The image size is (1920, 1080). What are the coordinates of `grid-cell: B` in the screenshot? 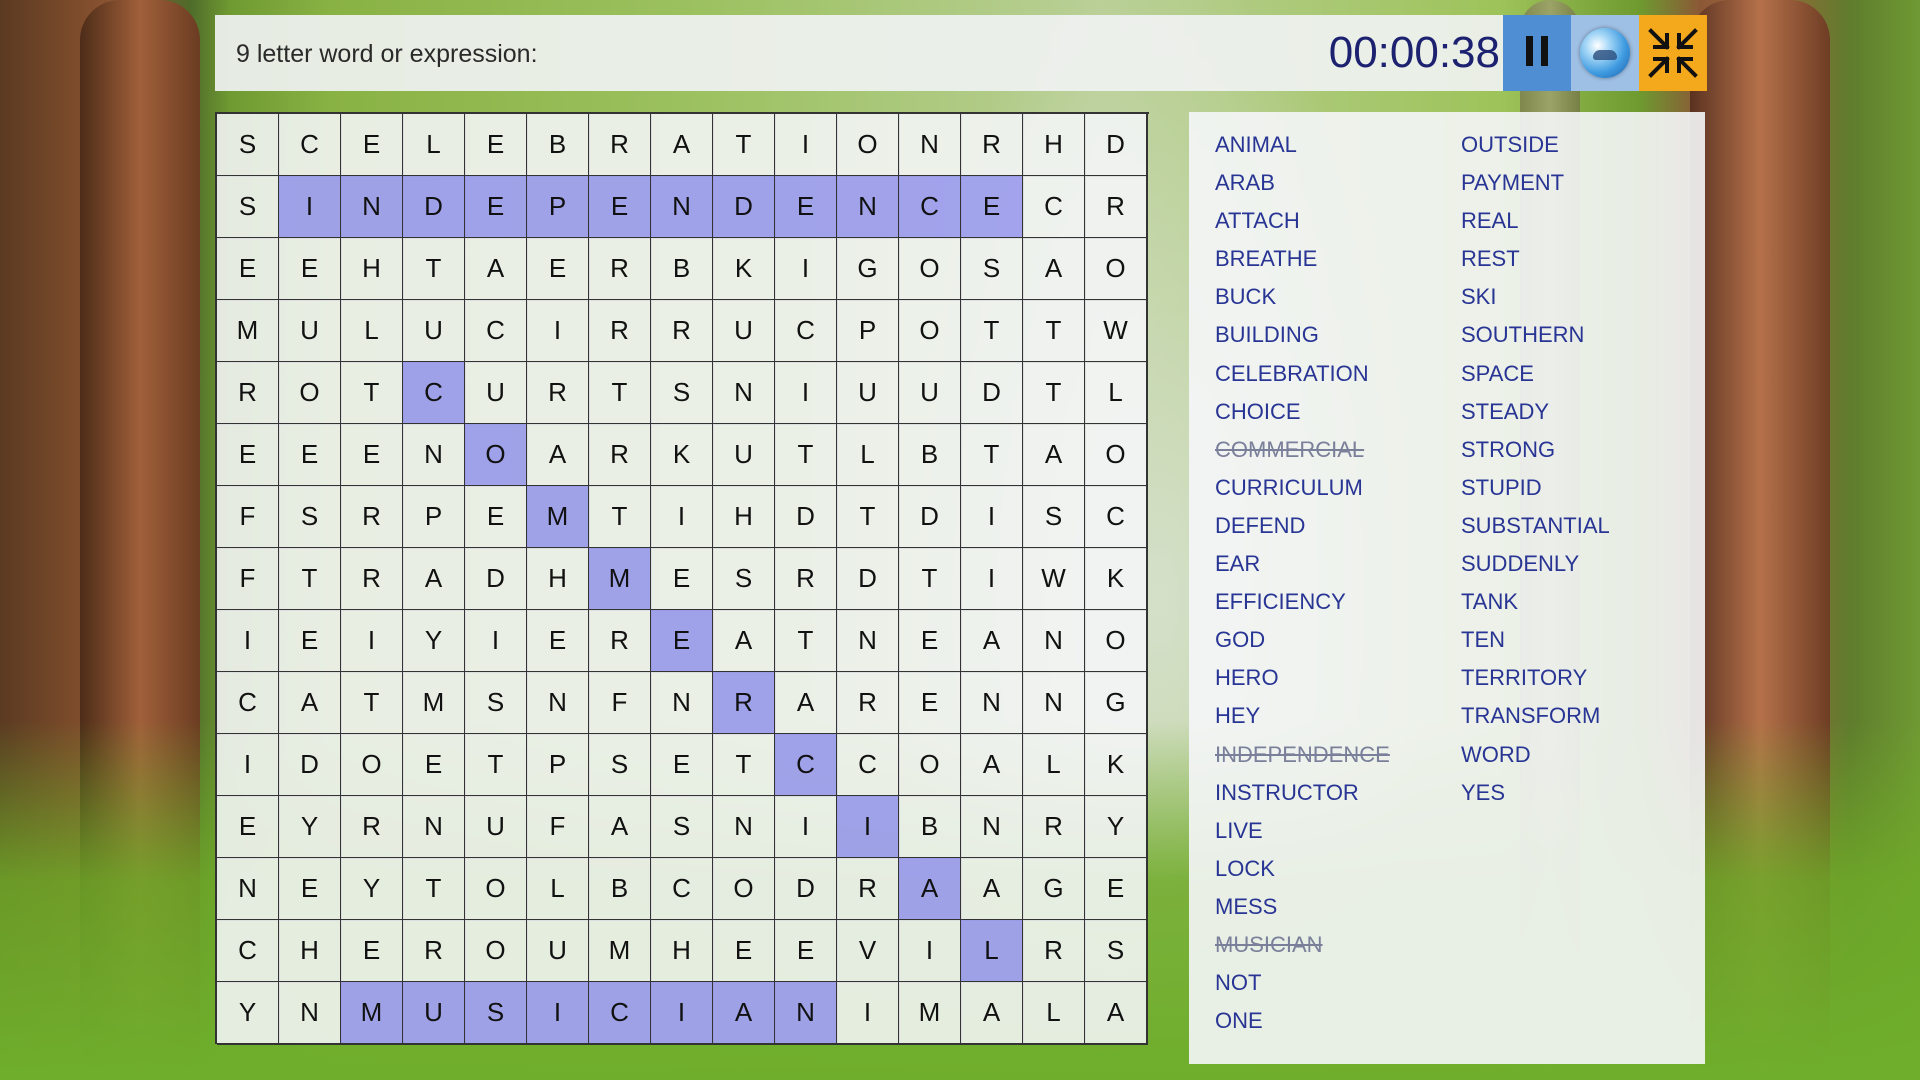 It's located at (558, 145).